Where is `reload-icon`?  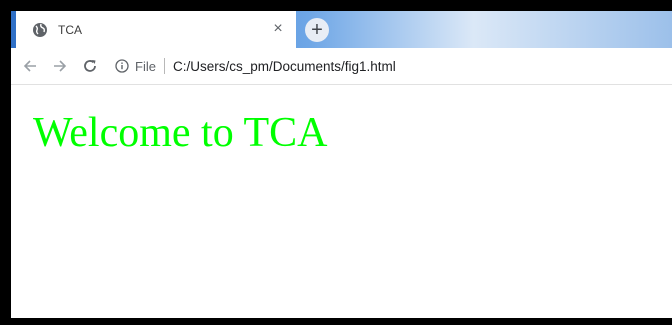
reload-icon is located at coordinates (90, 66).